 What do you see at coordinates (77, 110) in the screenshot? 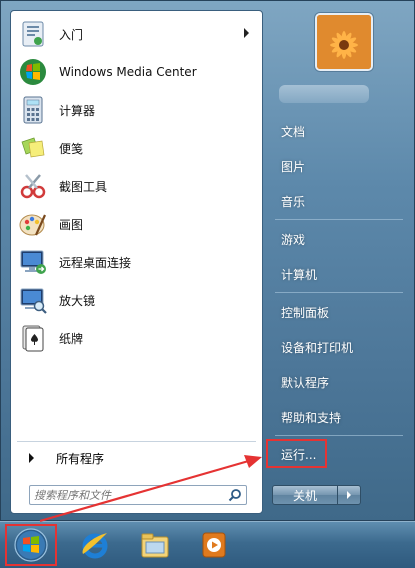
I see `program-label: 计算器` at bounding box center [77, 110].